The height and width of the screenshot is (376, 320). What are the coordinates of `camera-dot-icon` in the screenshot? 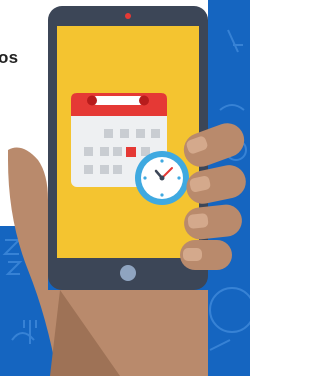 It's located at (128, 16).